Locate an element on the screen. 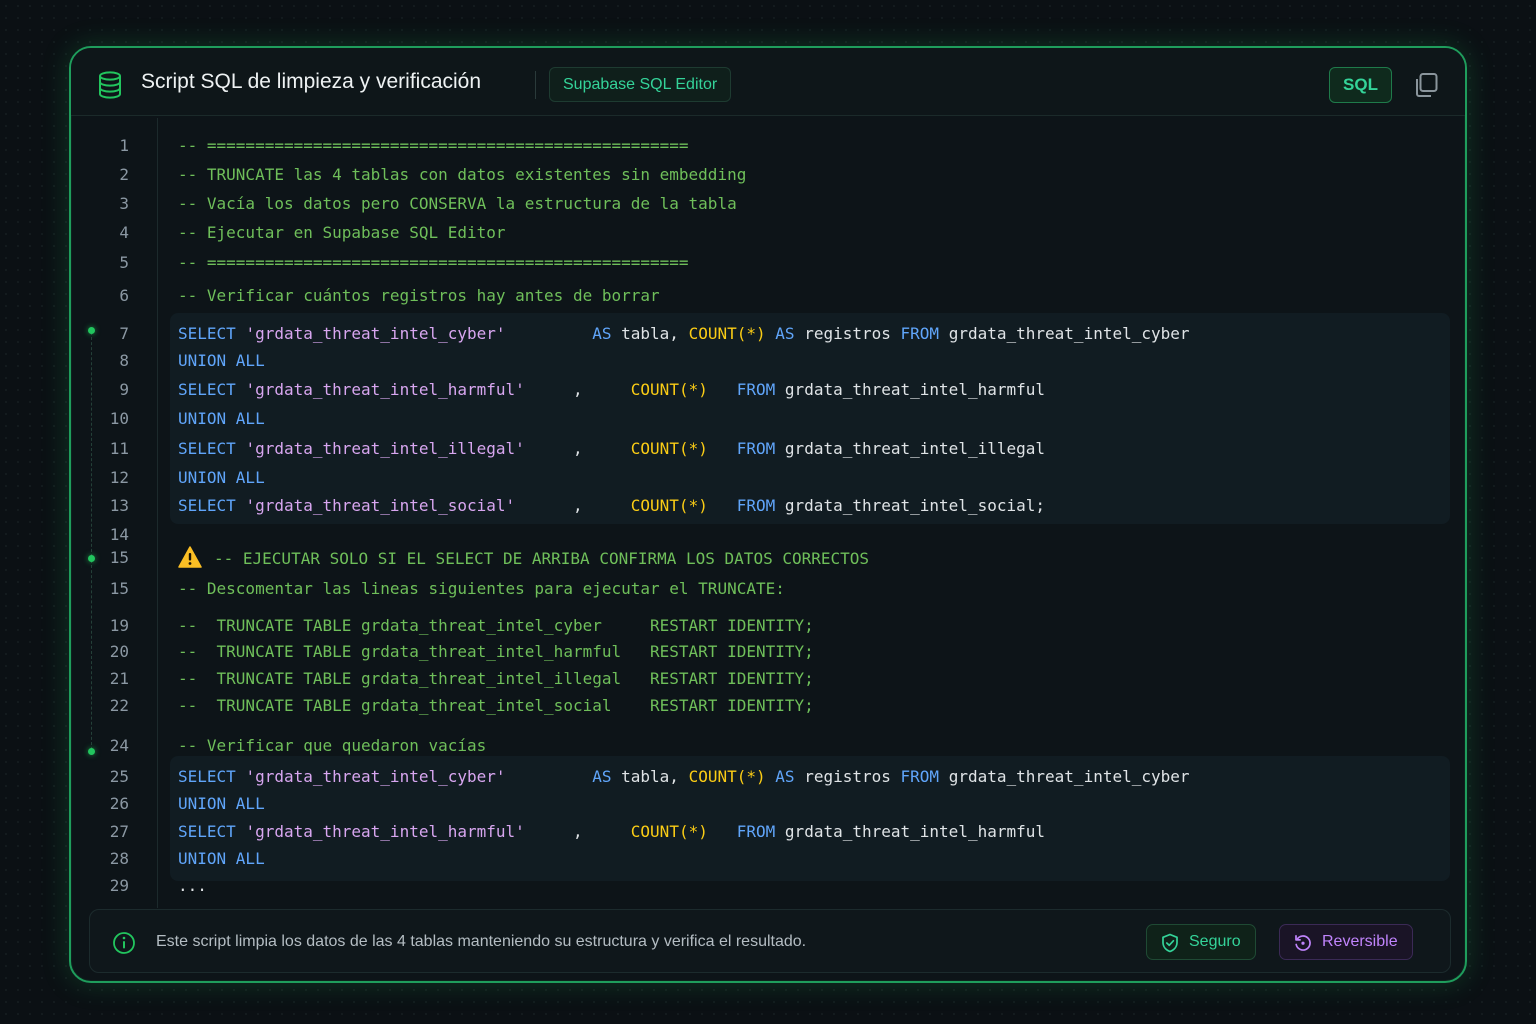 This screenshot has width=1536, height=1024. line-number: 3 is located at coordinates (124, 203).